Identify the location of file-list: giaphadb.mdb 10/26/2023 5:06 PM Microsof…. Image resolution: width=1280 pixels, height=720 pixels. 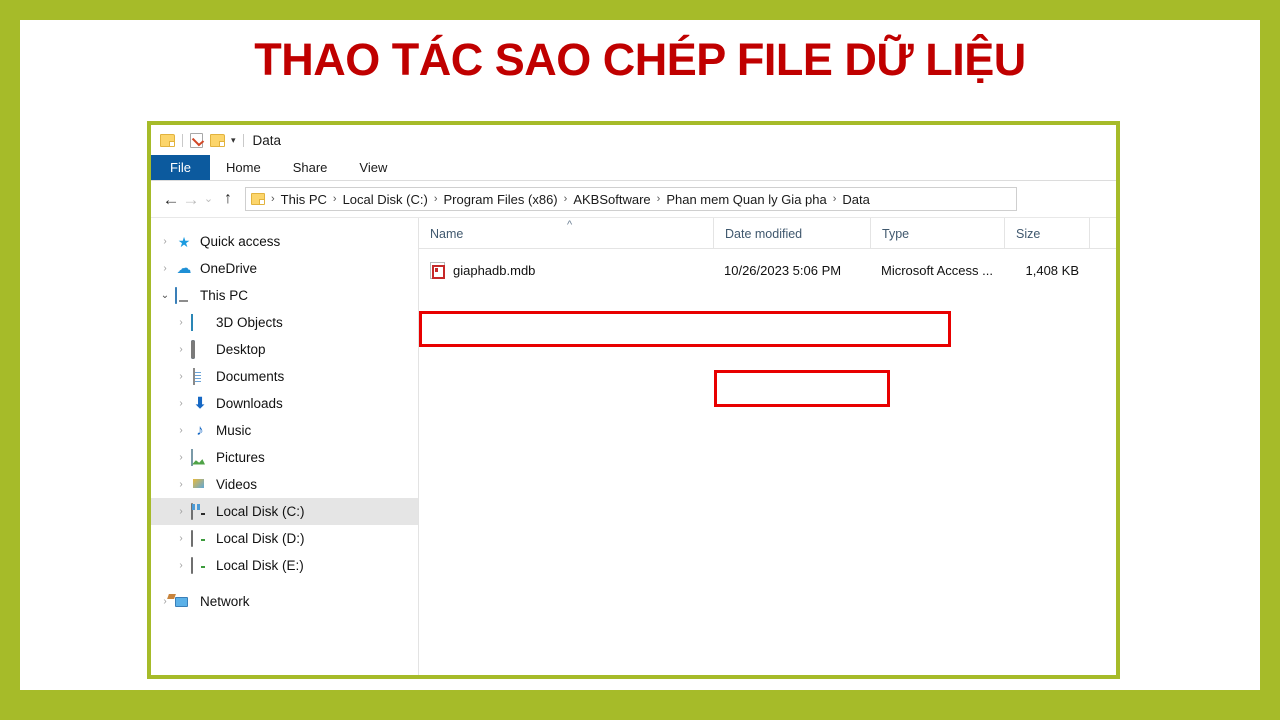
(767, 270).